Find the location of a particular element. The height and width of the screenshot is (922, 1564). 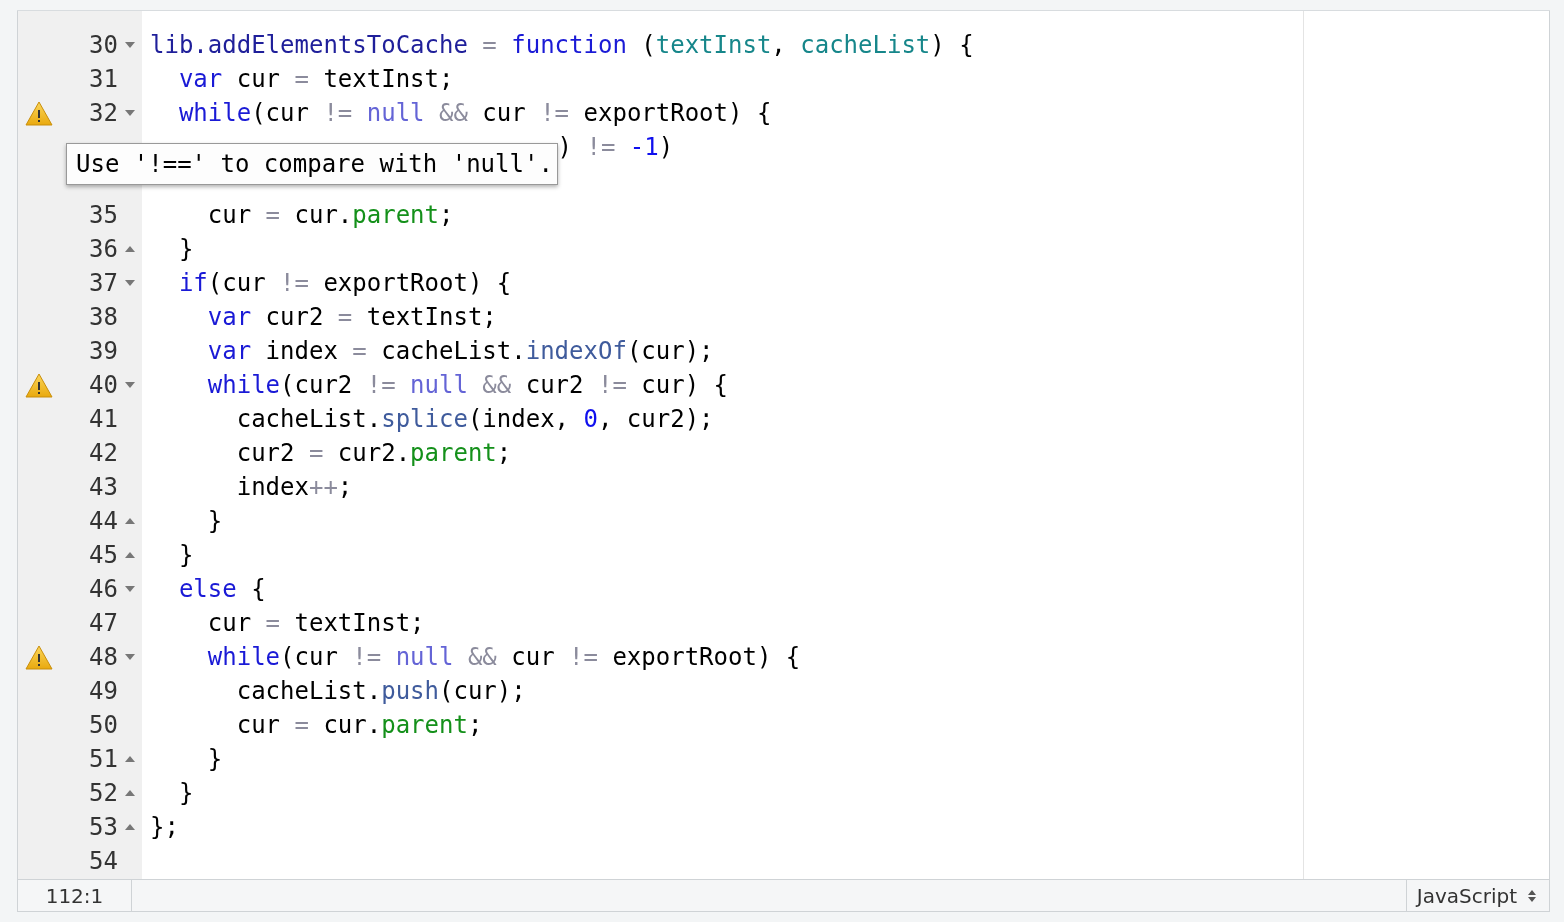

line-number: 43 is located at coordinates (103, 487).